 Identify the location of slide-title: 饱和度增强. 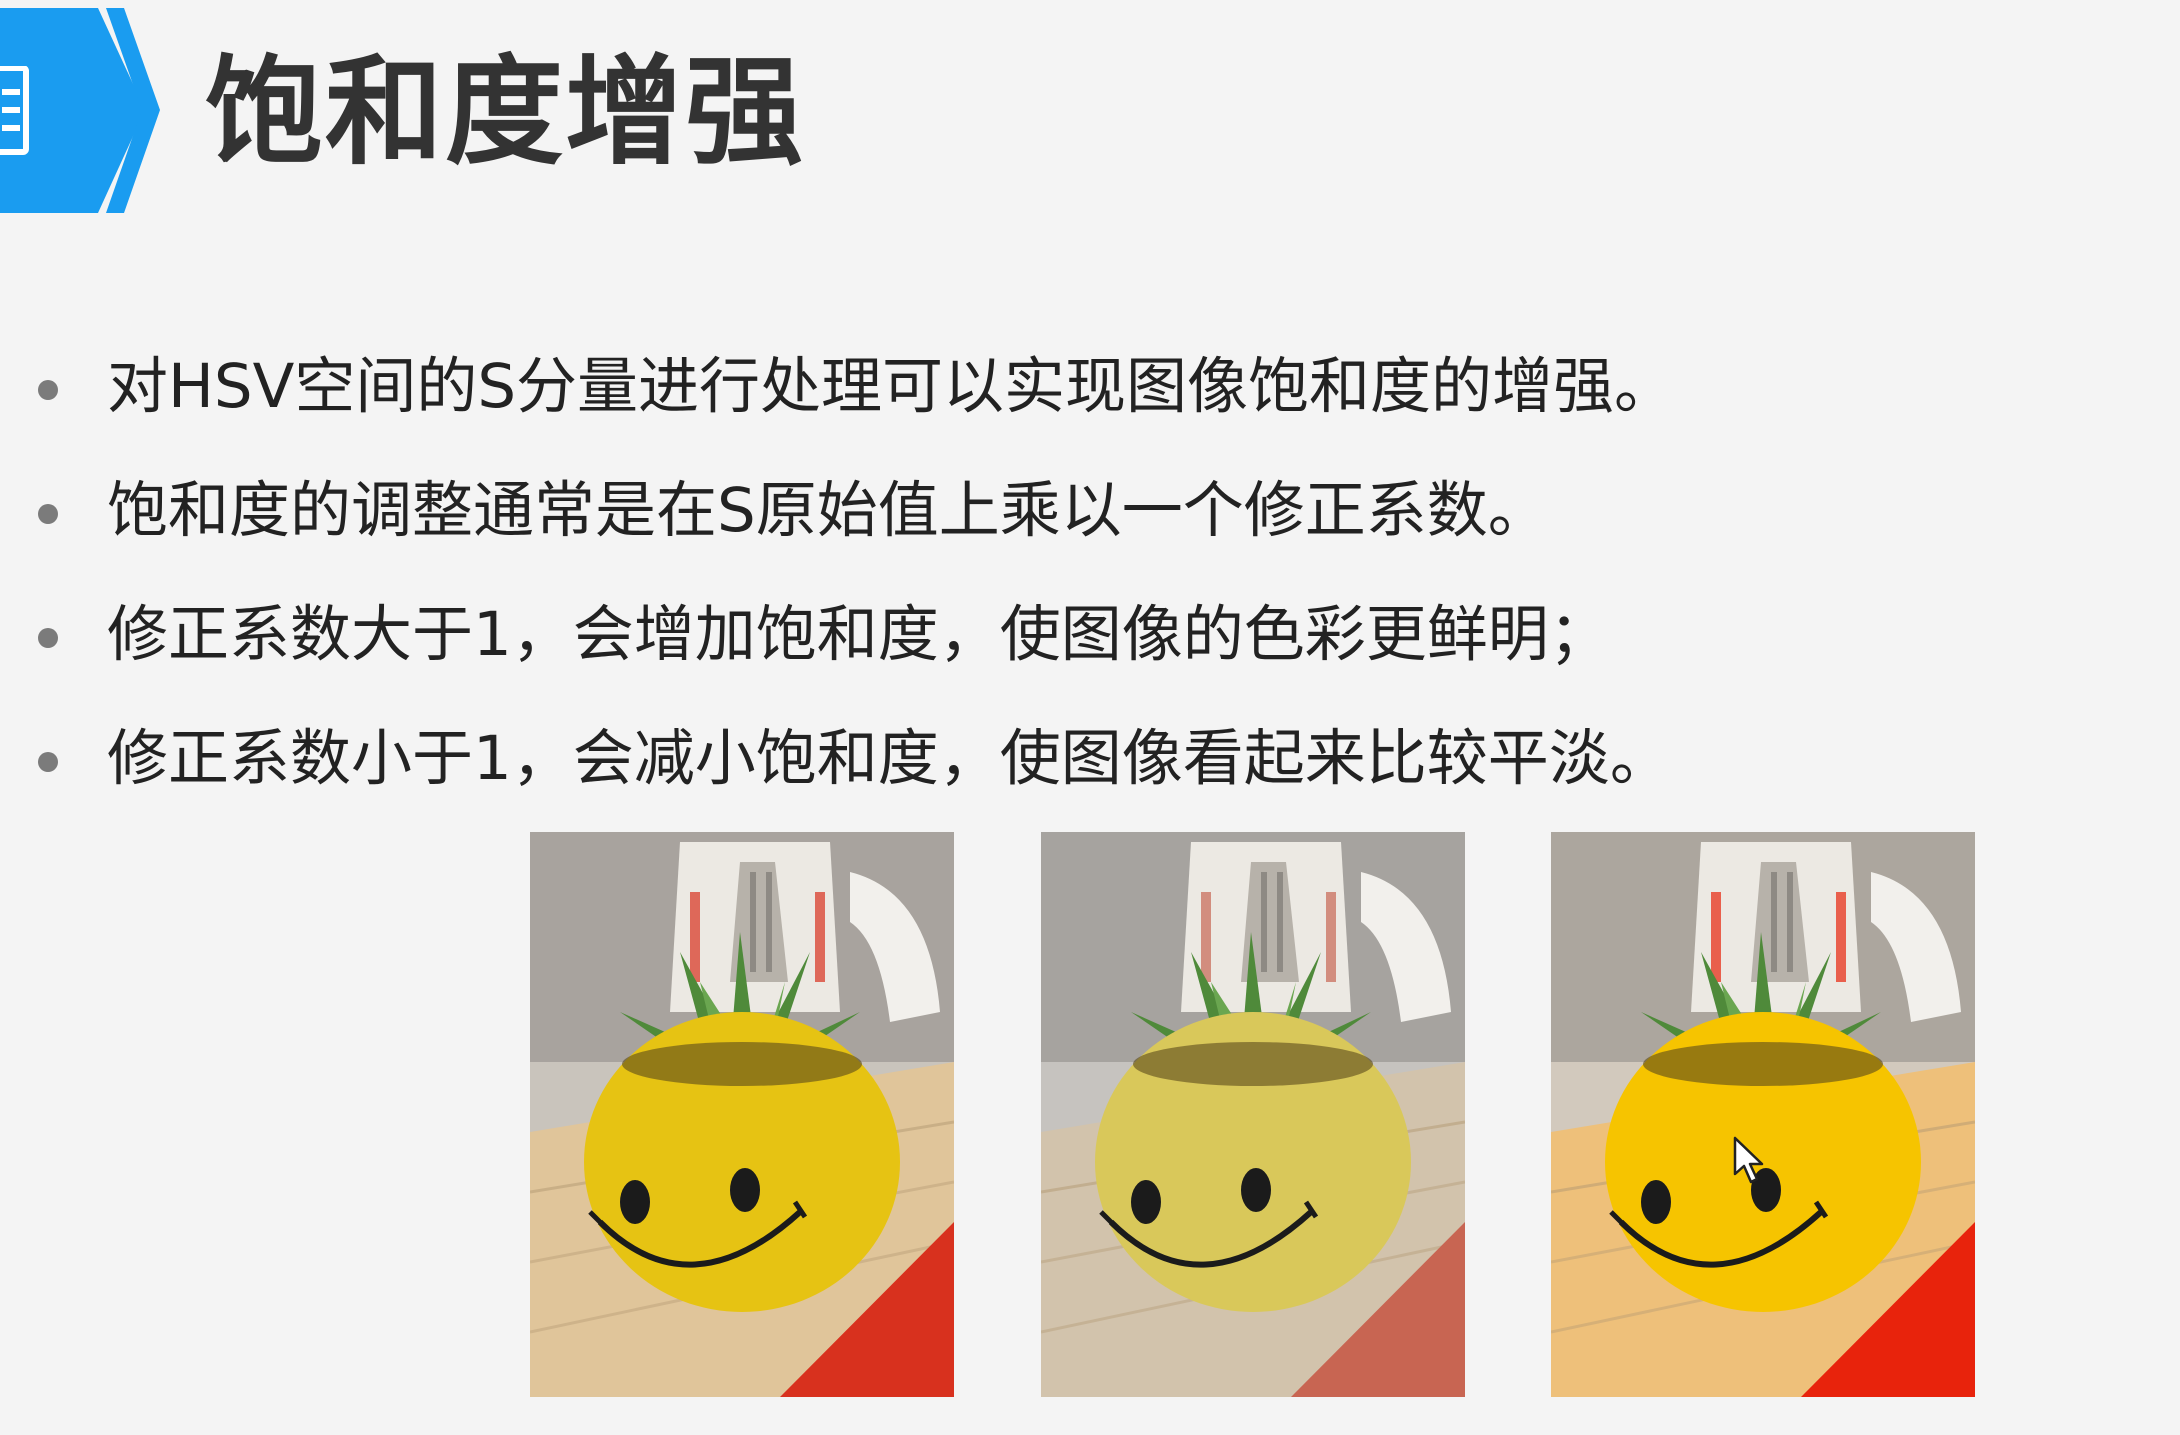
(505, 112).